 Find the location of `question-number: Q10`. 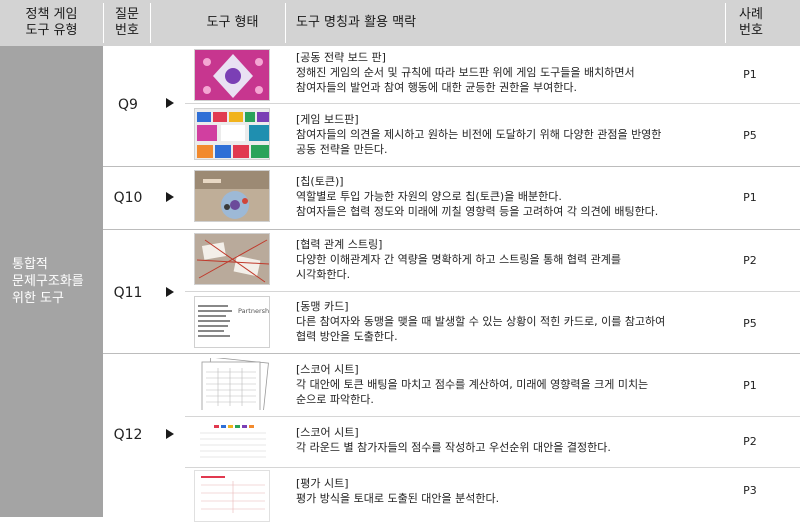

question-number: Q10 is located at coordinates (128, 198).